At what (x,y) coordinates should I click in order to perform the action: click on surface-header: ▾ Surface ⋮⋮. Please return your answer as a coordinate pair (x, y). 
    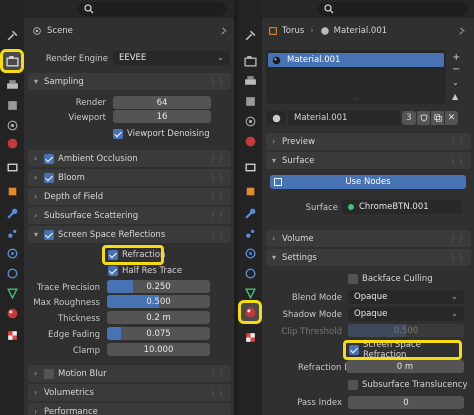
    Looking at the image, I should click on (368, 160).